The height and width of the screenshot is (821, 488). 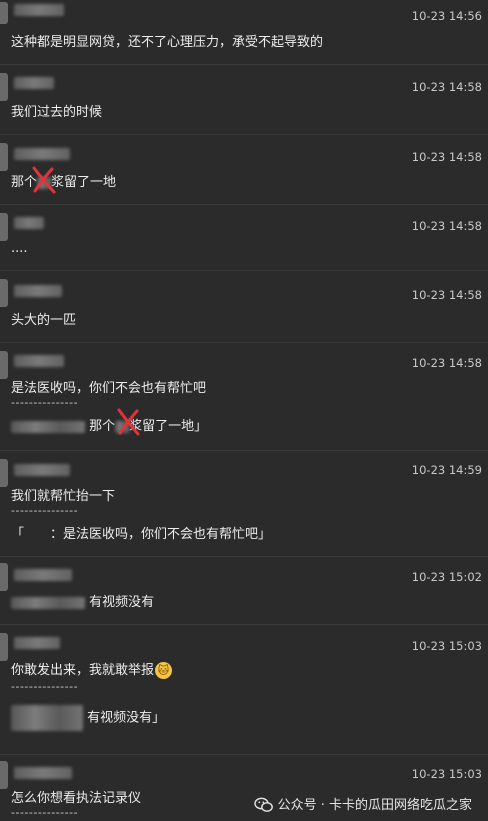 I want to click on message-text: 怎么你想看执法记录仪, so click(x=76, y=798).